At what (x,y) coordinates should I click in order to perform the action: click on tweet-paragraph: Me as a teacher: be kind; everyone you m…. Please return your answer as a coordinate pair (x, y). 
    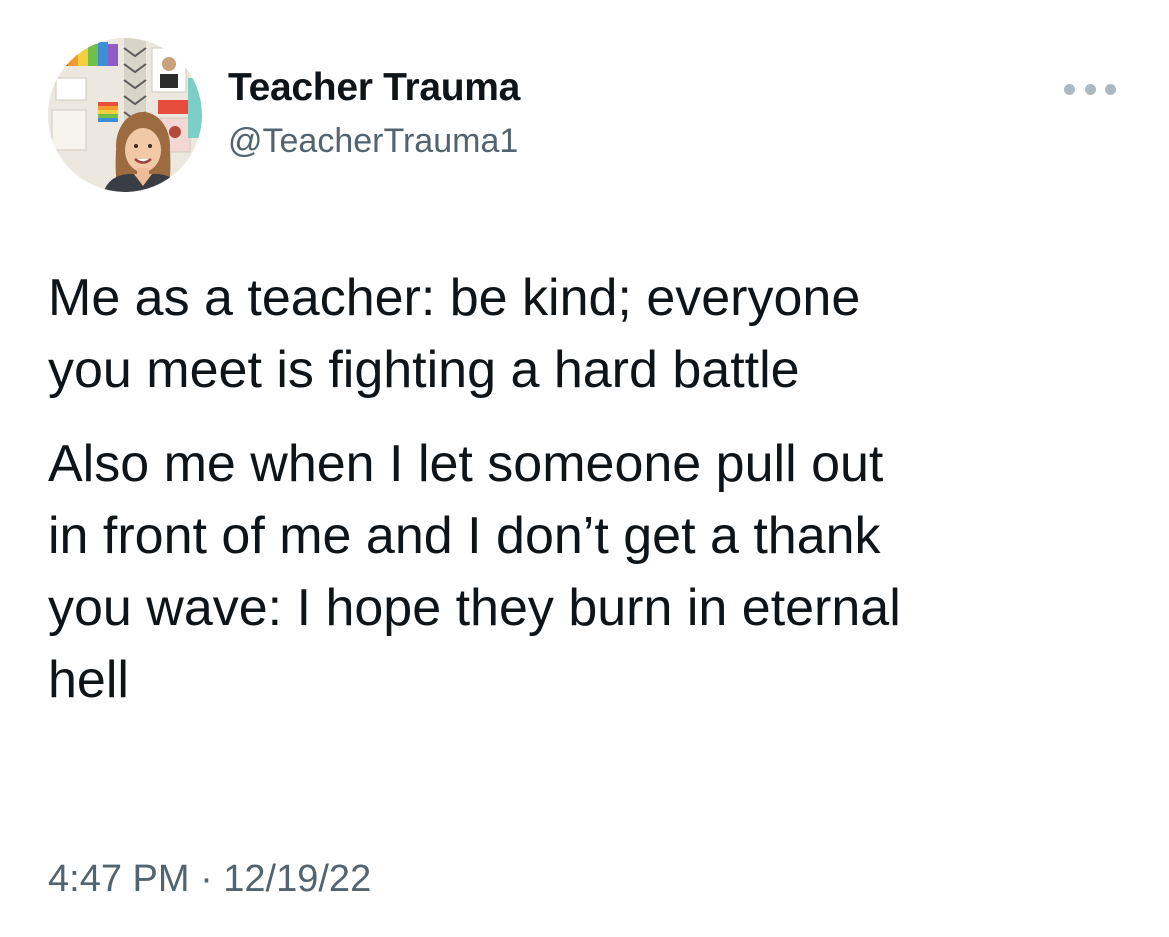
    Looking at the image, I should click on (454, 334).